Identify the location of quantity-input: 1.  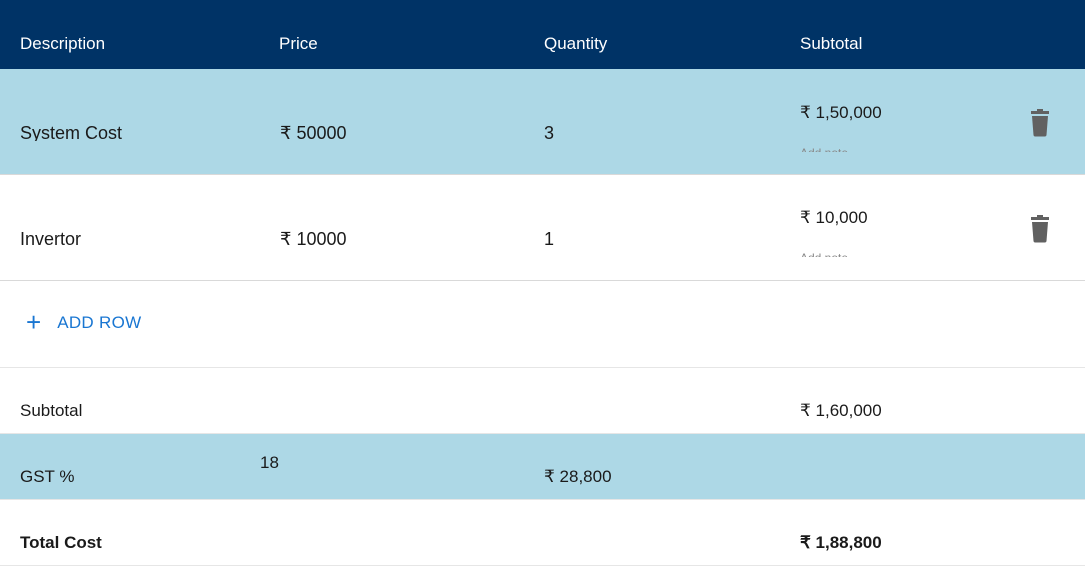
(644, 236).